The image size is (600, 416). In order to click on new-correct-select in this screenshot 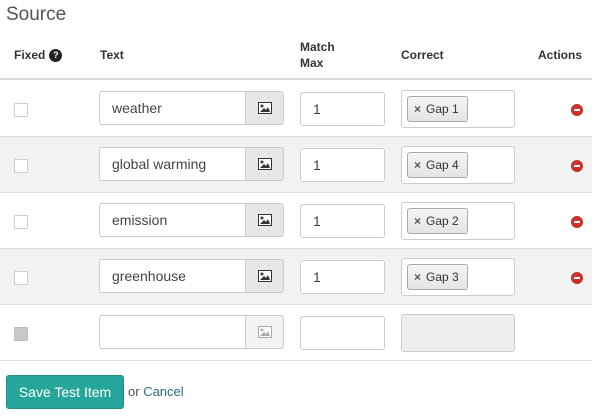, I will do `click(458, 333)`.